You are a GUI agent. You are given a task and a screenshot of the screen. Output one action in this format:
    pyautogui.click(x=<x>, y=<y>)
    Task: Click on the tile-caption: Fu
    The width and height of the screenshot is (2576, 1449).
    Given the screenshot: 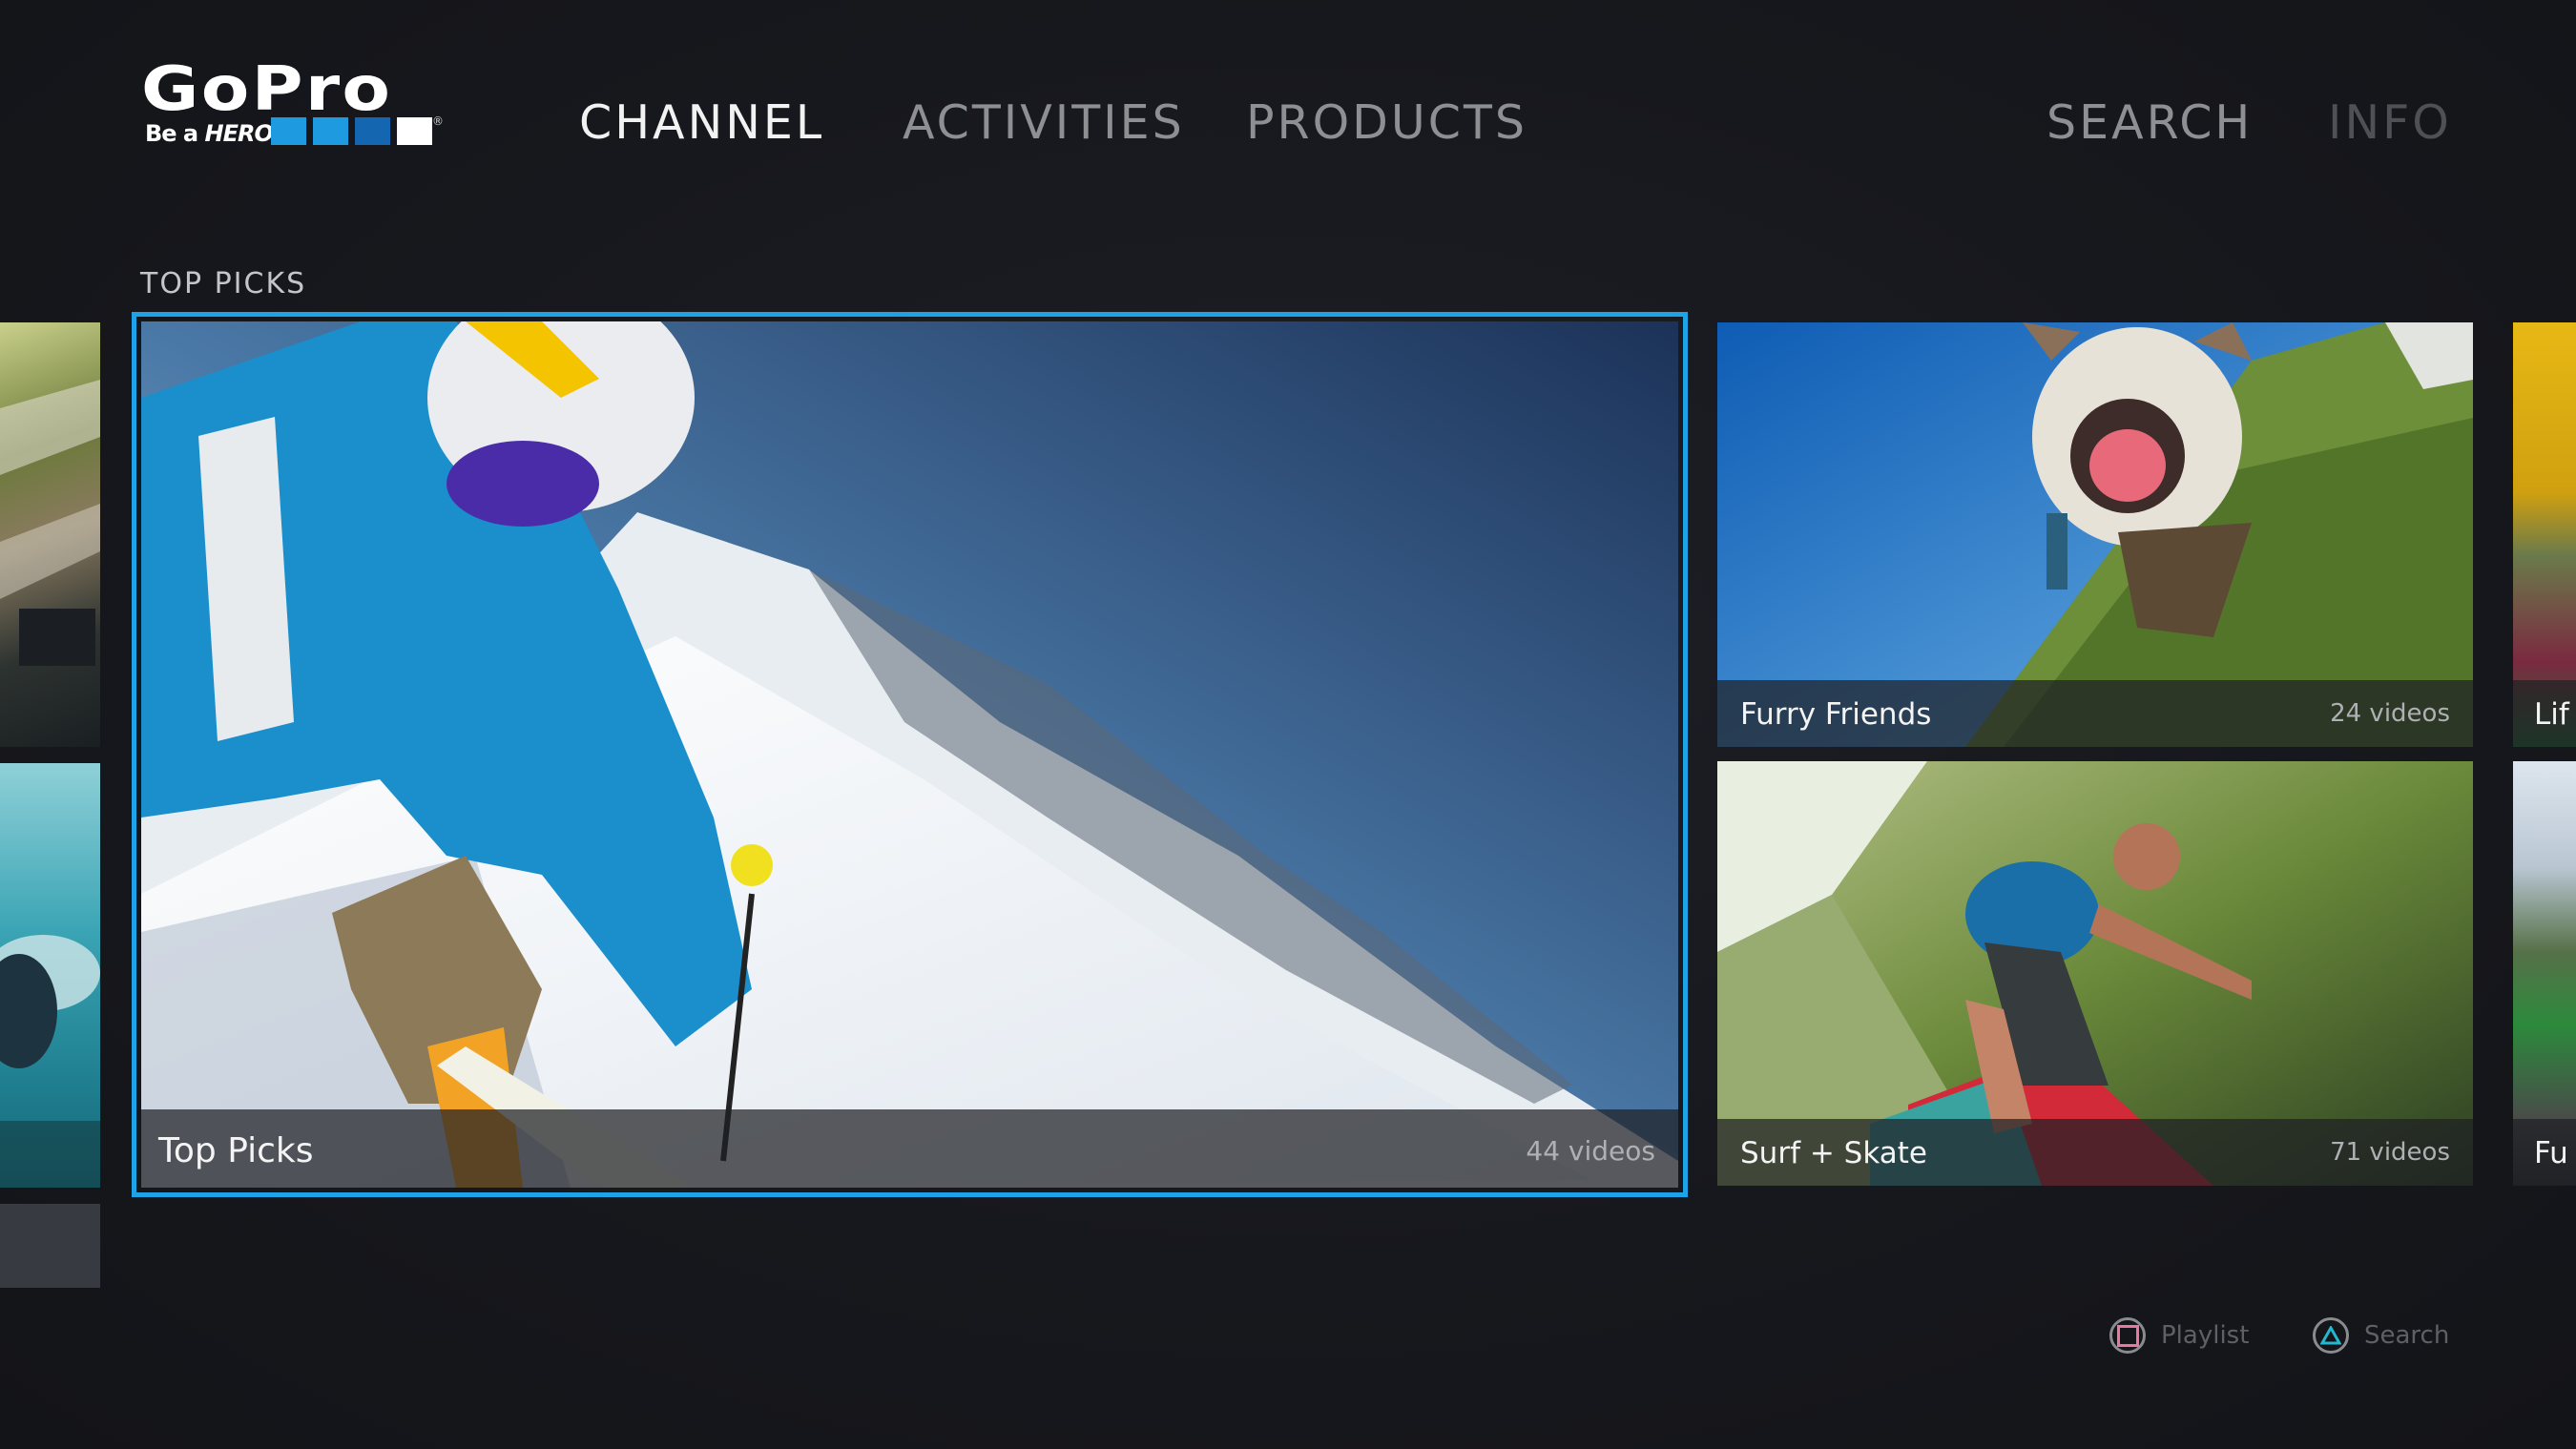 What is the action you would take?
    pyautogui.click(x=2544, y=1152)
    